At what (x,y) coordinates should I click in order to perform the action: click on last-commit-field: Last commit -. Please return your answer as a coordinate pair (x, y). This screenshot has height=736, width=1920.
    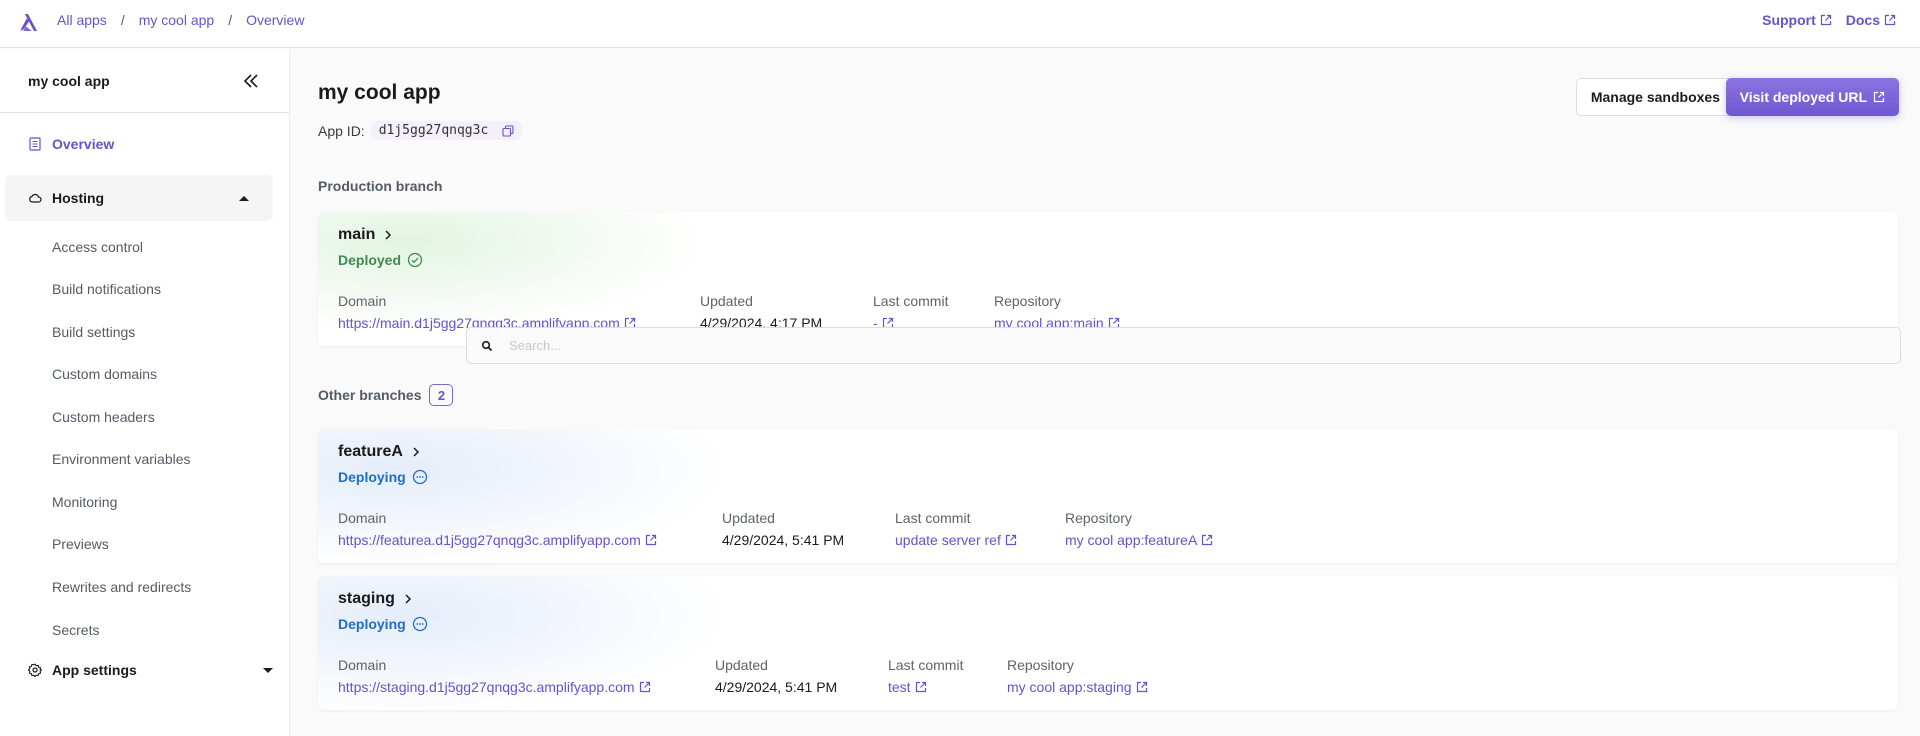
    Looking at the image, I should click on (910, 312).